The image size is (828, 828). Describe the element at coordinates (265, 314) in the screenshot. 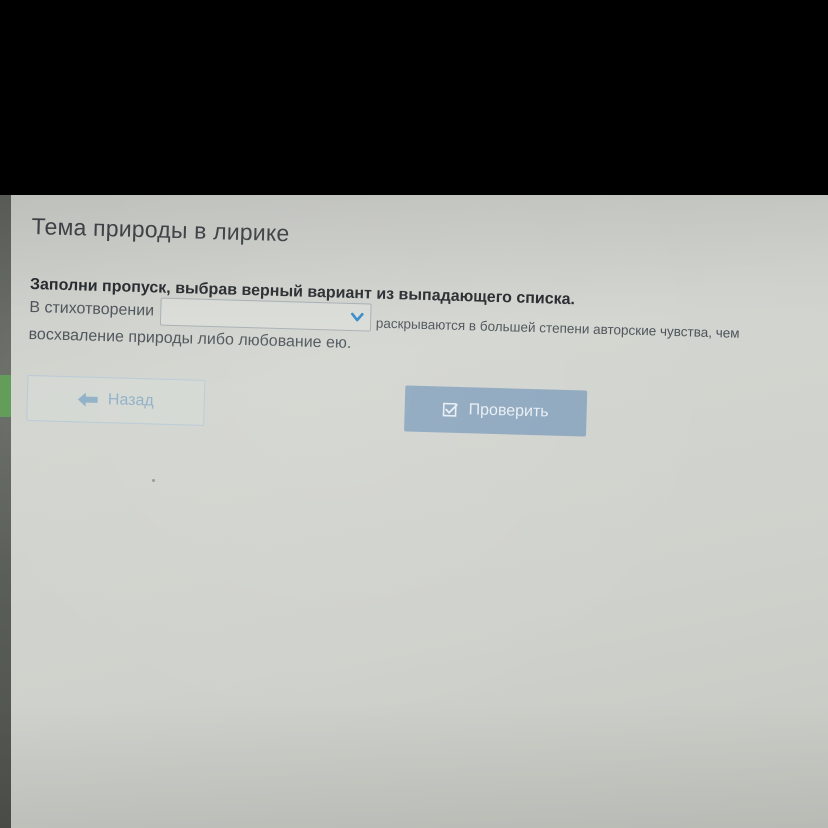

I see `answer-dropdown` at that location.